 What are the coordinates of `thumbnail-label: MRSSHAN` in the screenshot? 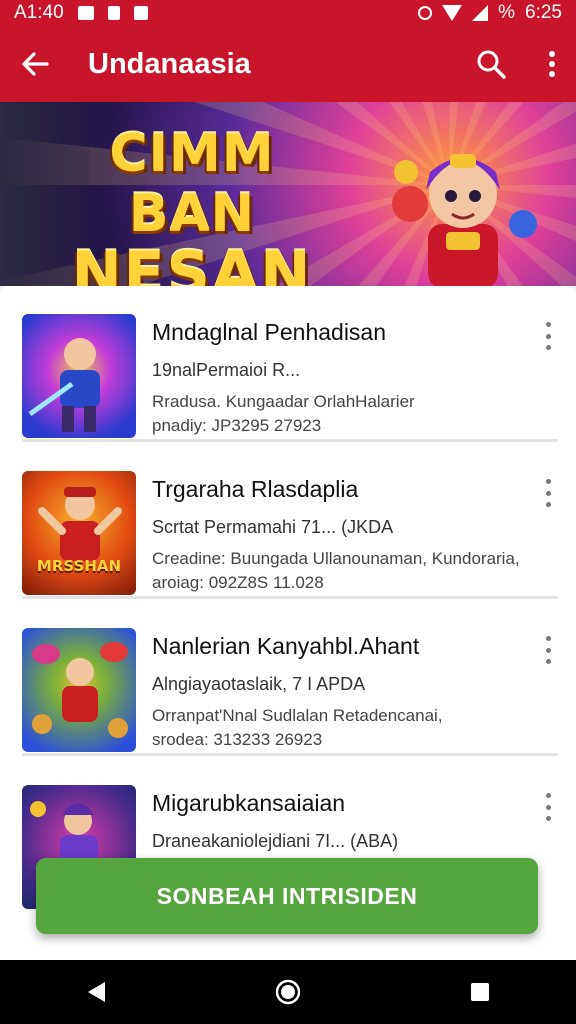 It's located at (79, 566).